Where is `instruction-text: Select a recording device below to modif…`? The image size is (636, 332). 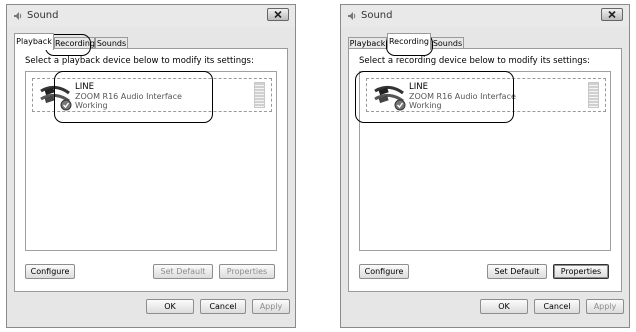 instruction-text: Select a recording device below to modif… is located at coordinates (474, 61).